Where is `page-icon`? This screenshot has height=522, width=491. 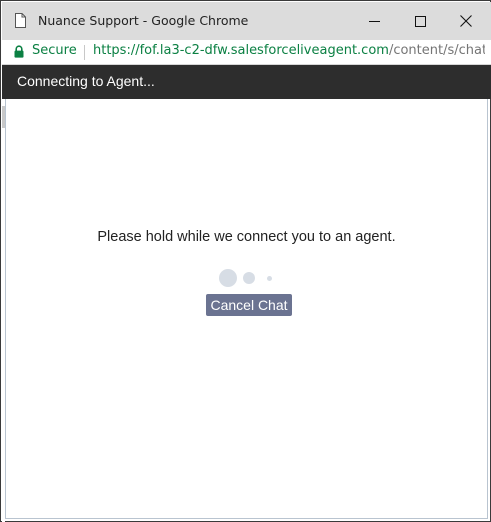
page-icon is located at coordinates (20, 20).